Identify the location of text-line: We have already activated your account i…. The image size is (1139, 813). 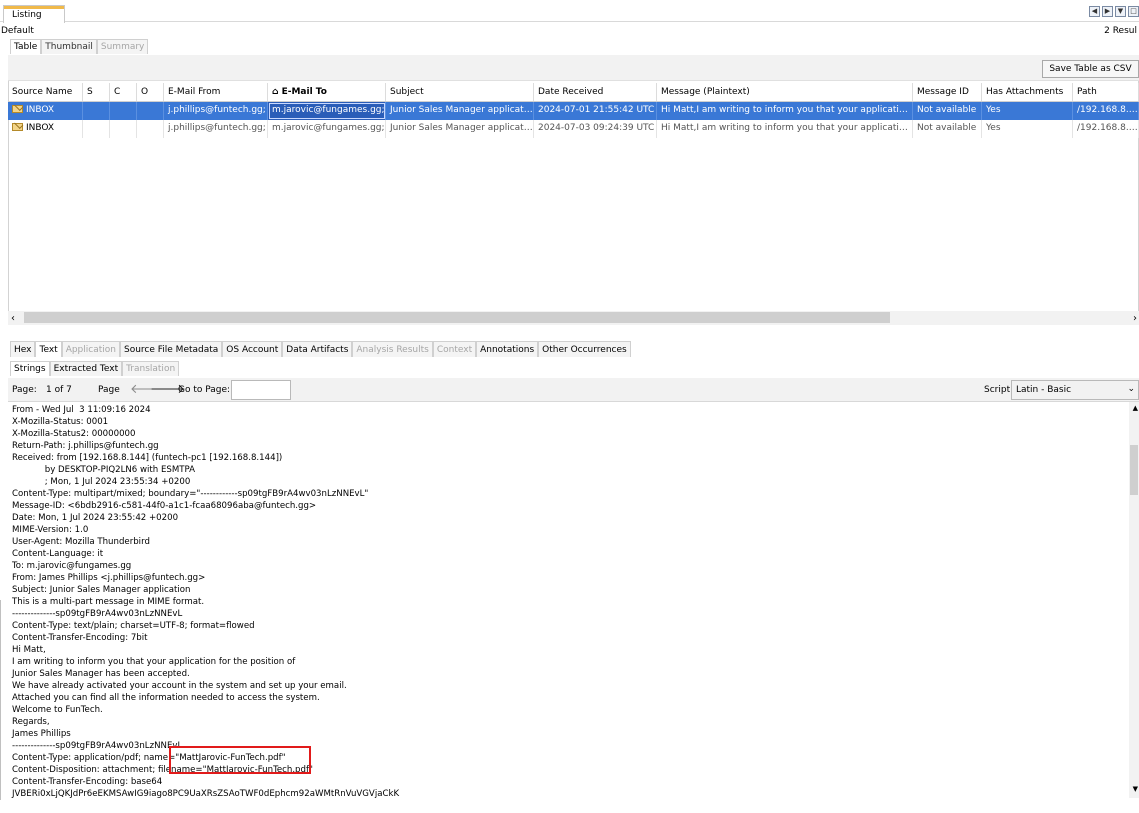
(179, 686).